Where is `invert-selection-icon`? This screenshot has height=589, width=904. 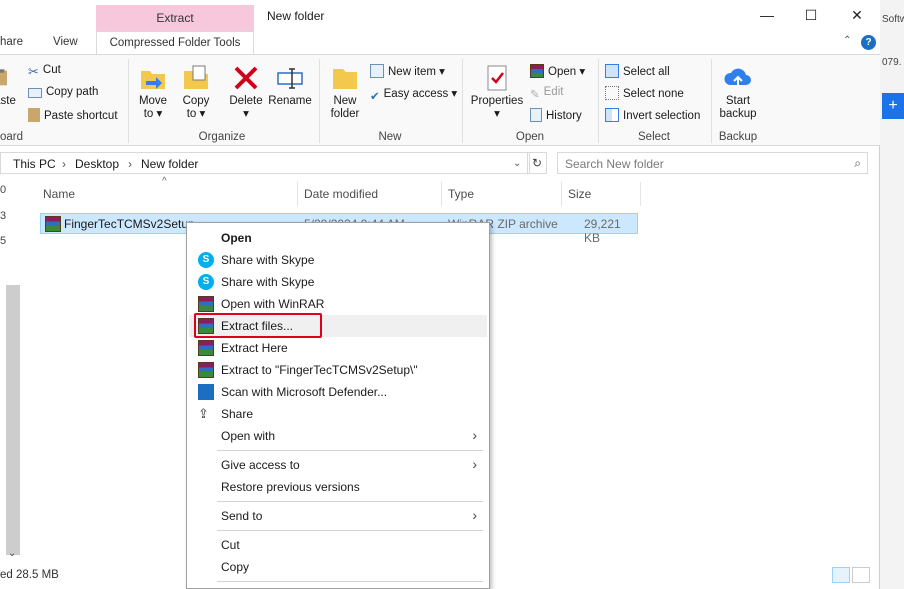 invert-selection-icon is located at coordinates (612, 115).